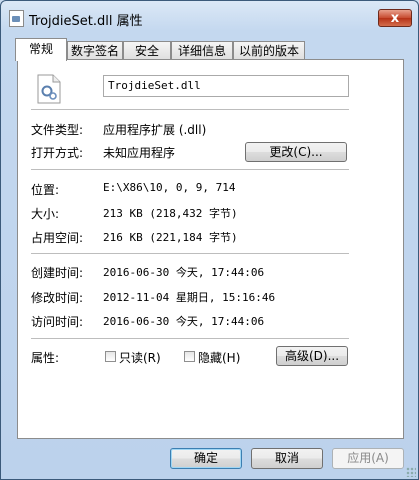  What do you see at coordinates (86, 21) in the screenshot?
I see `window-title: TrojdieSet.dll 属性` at bounding box center [86, 21].